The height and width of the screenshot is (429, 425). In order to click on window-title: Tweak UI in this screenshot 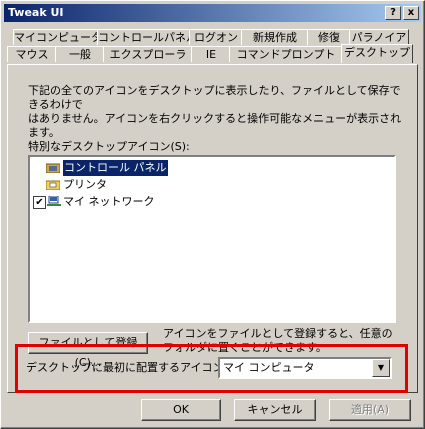, I will do `click(36, 12)`.